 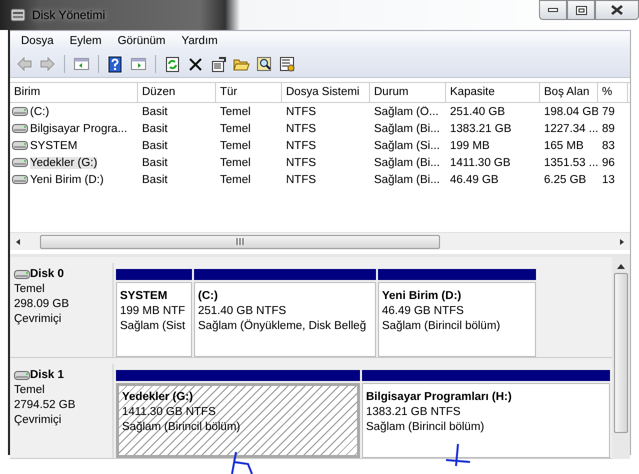 I want to click on table-cell: SYSTEM, so click(x=54, y=146).